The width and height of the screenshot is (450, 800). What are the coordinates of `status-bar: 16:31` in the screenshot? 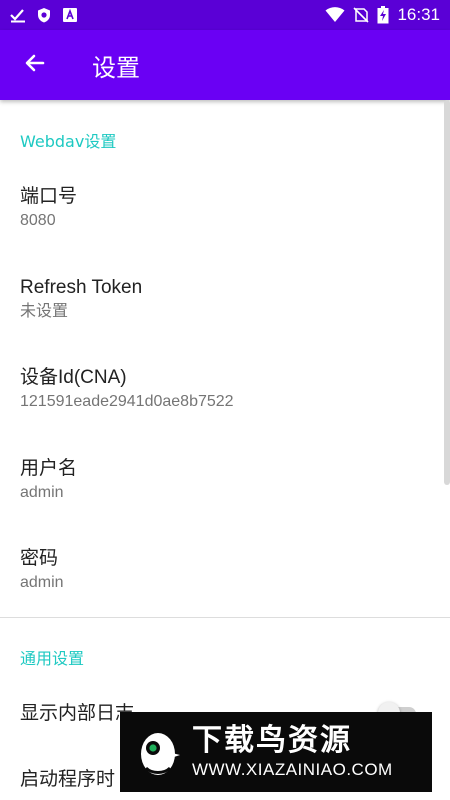 It's located at (225, 15).